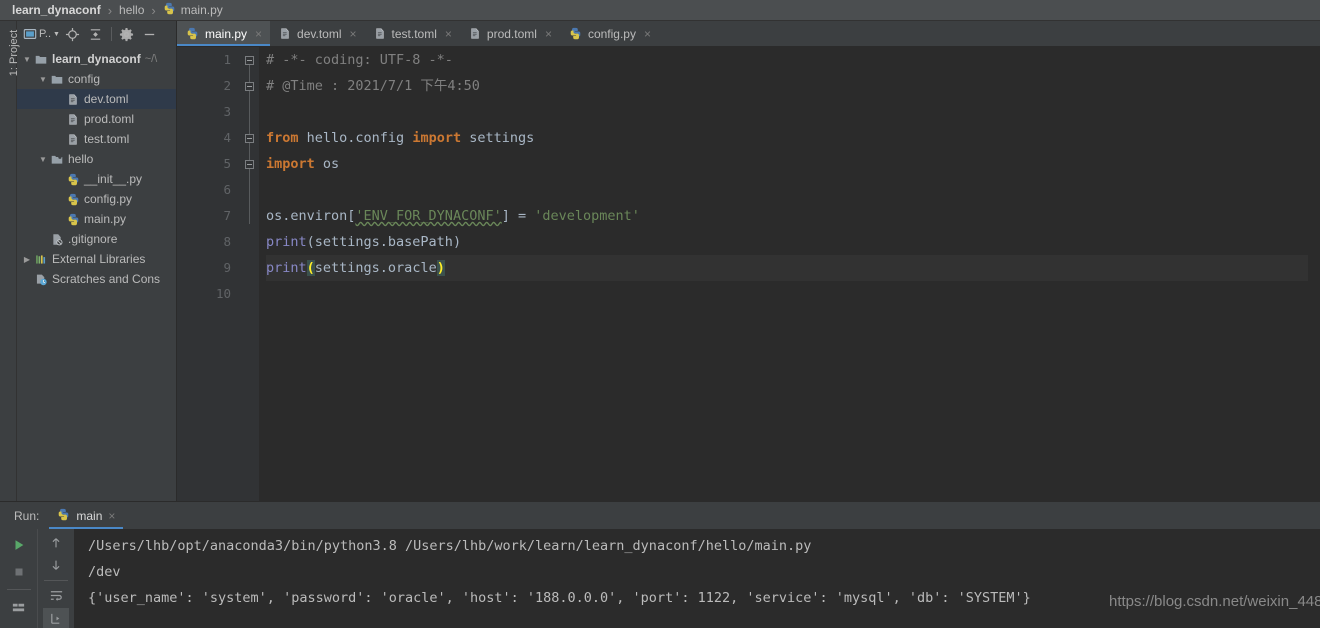 This screenshot has width=1320, height=628. I want to click on editor-tab-prod-toml: prod.toml ×, so click(510, 33).